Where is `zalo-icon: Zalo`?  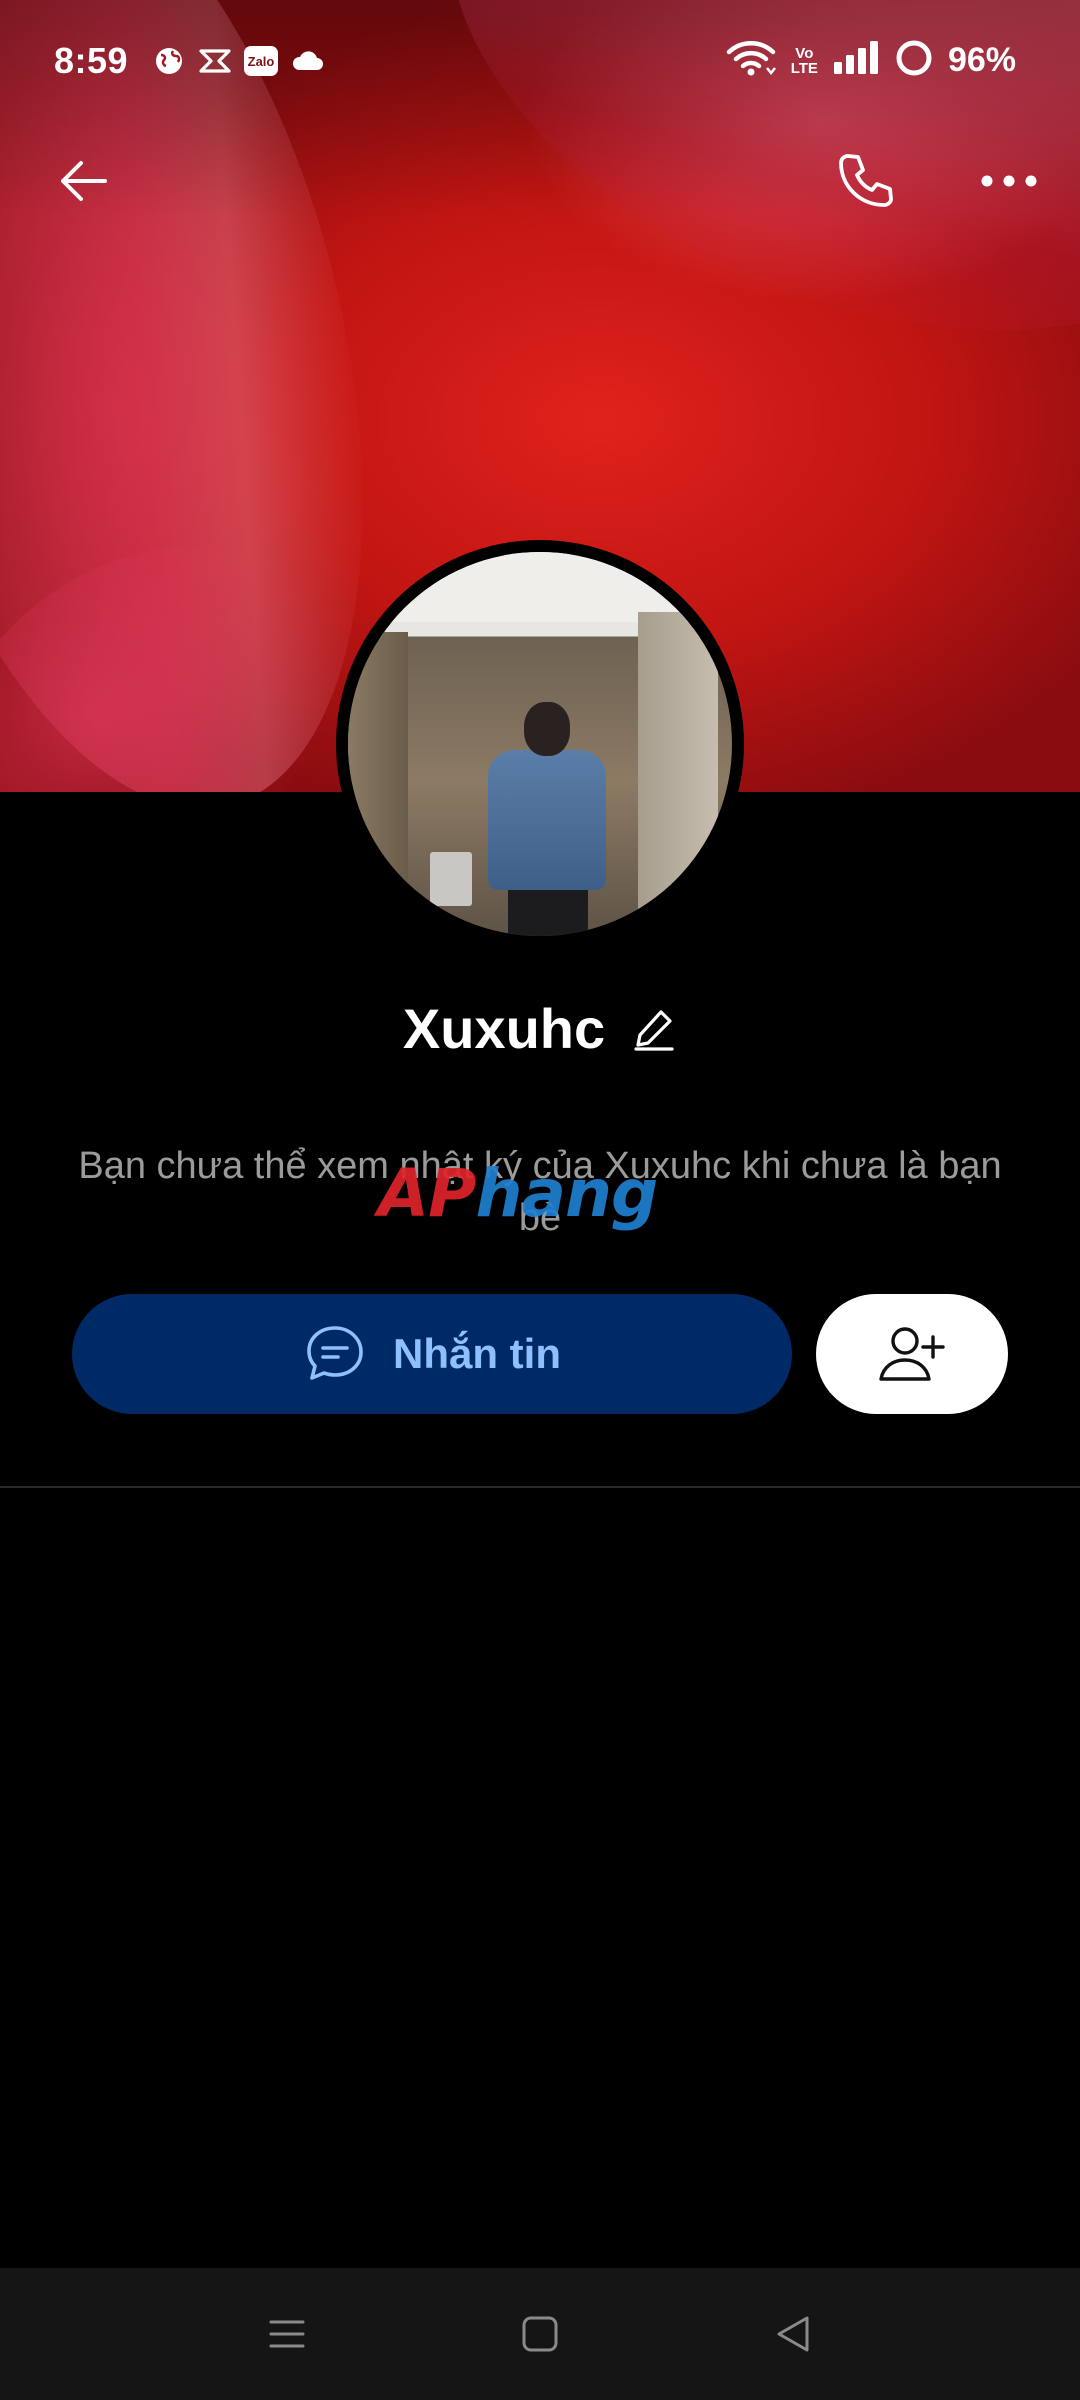 zalo-icon: Zalo is located at coordinates (261, 61).